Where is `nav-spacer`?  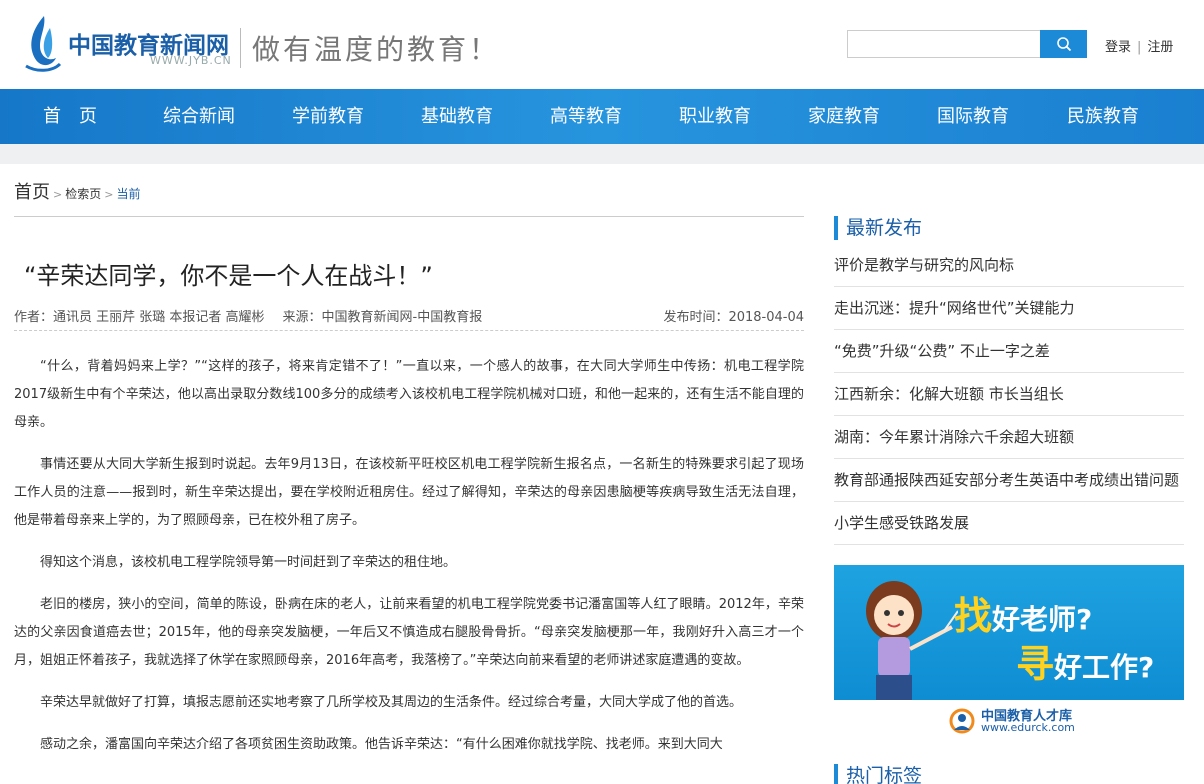
nav-spacer is located at coordinates (602, 154).